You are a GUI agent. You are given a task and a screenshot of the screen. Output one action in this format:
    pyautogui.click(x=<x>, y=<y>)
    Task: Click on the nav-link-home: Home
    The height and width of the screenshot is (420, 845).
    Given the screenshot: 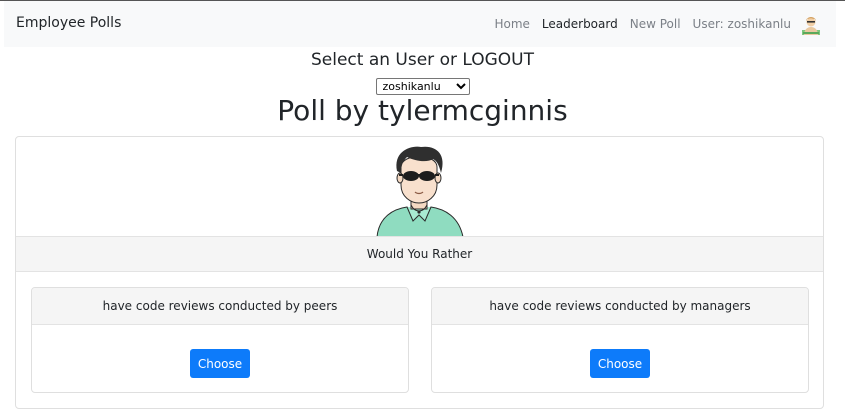 What is the action you would take?
    pyautogui.click(x=511, y=24)
    